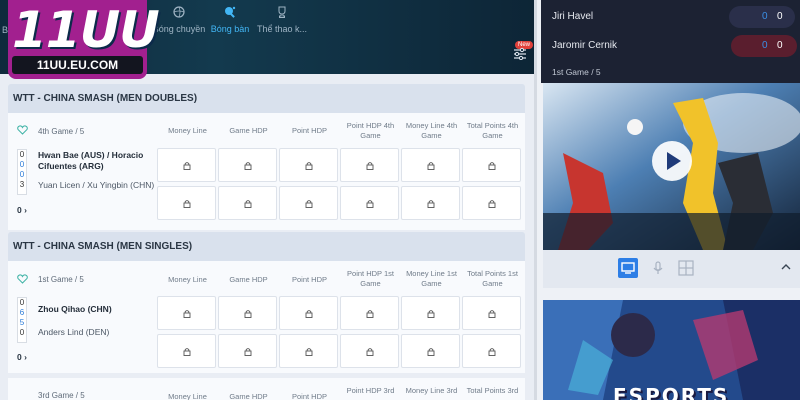 Image resolution: width=800 pixels, height=400 pixels. I want to click on media-toolbar, so click(671, 269).